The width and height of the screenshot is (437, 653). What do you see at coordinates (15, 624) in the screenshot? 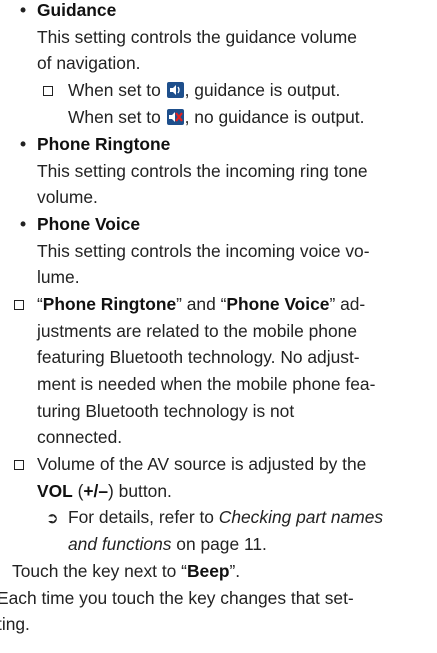
I see `step-result-2: ting.` at bounding box center [15, 624].